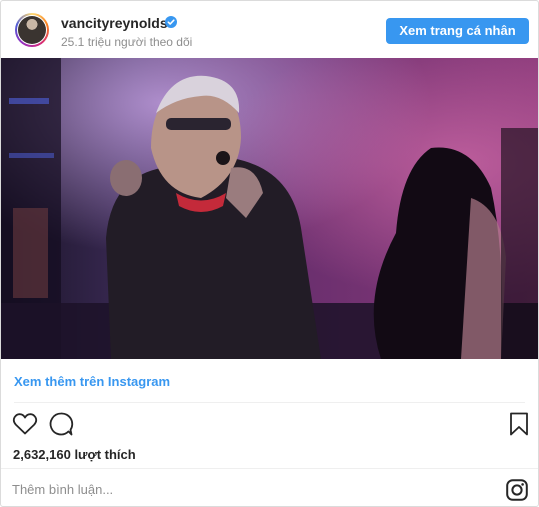 The height and width of the screenshot is (507, 539). Describe the element at coordinates (171, 22) in the screenshot. I see `verified-badge-icon` at that location.